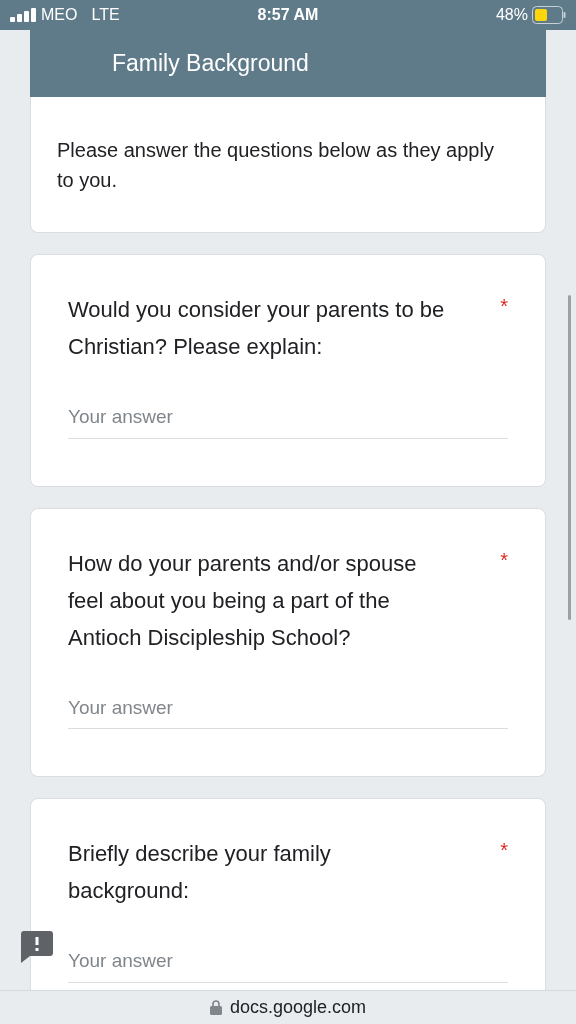 This screenshot has width=576, height=1024. What do you see at coordinates (243, 600) in the screenshot?
I see `question-text: How do your parents and/or spouse feel about you being a part of the Antioch Discipleship School?` at bounding box center [243, 600].